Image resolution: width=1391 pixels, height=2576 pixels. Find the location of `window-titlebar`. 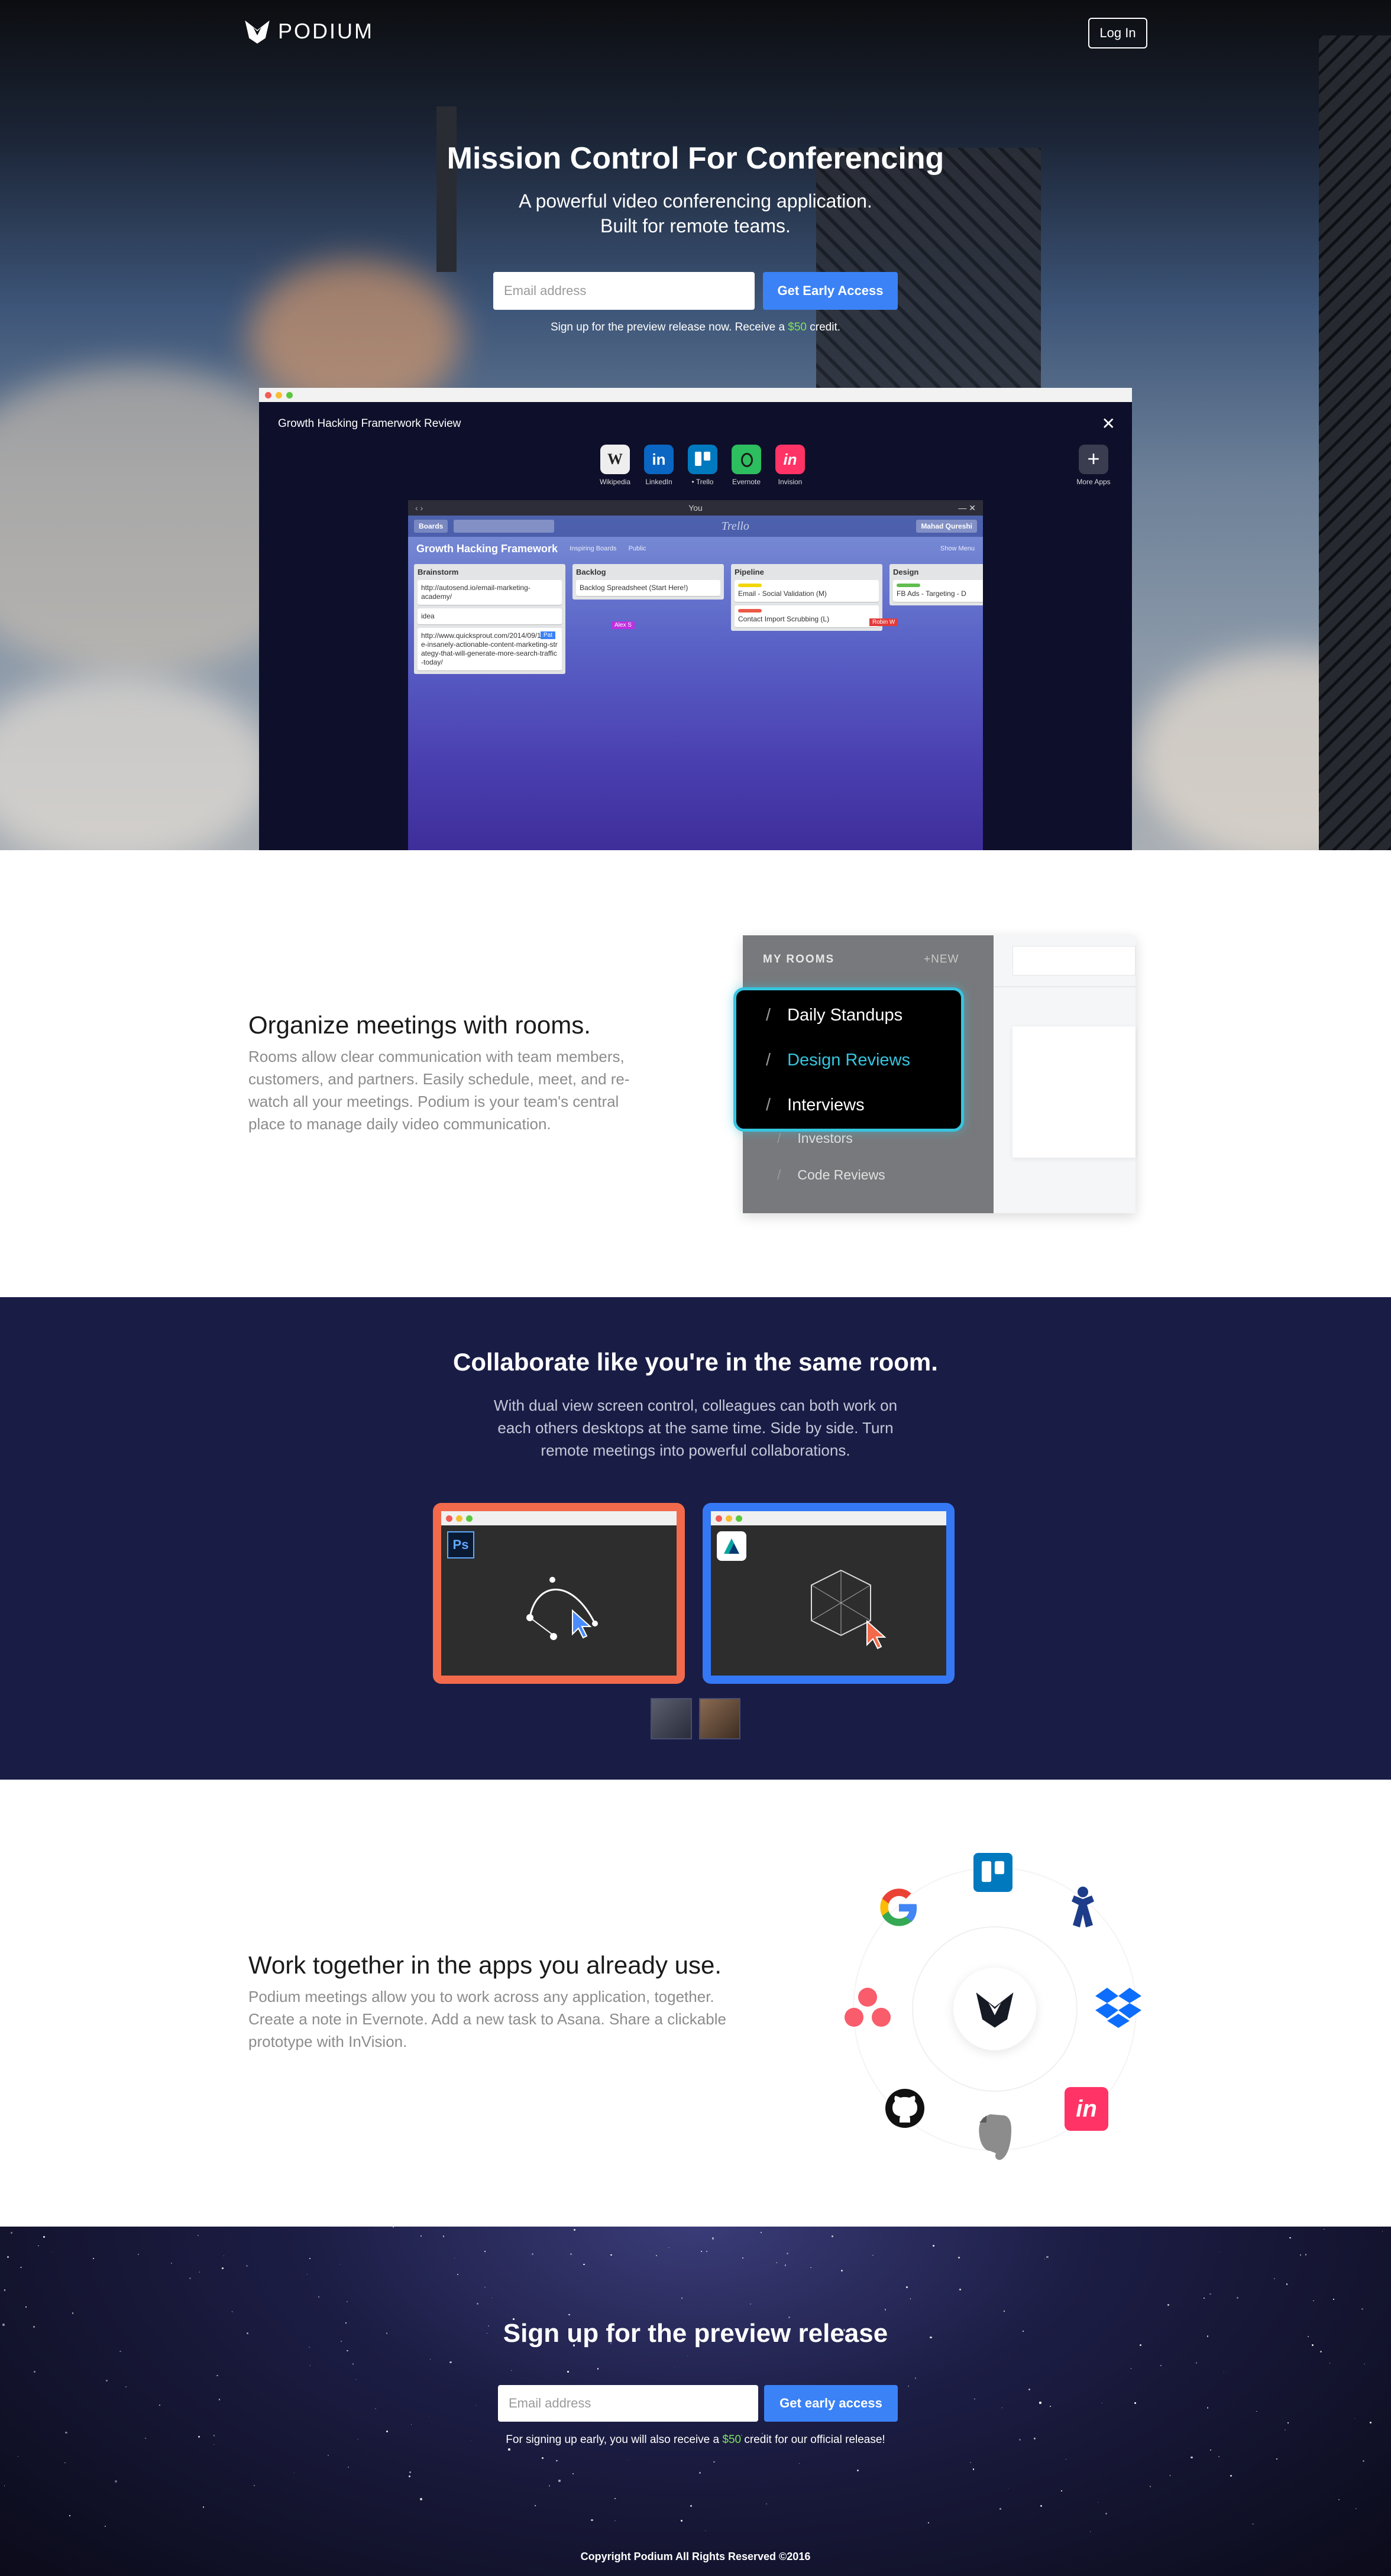

window-titlebar is located at coordinates (695, 395).